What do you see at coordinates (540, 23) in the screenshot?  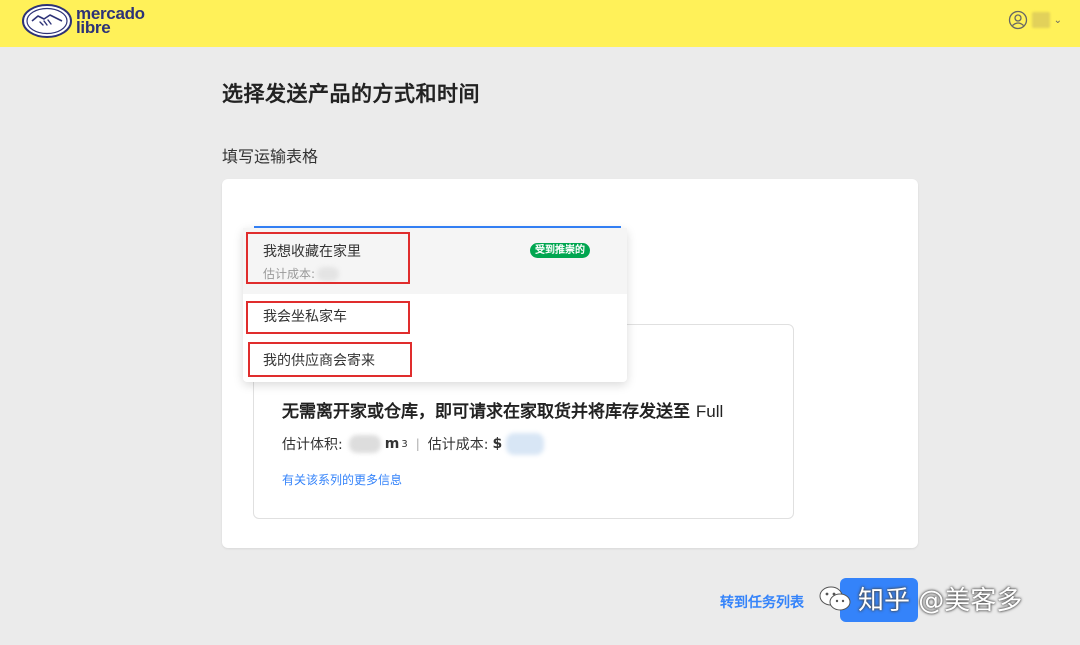 I see `top-header: mercado libre ⌄` at bounding box center [540, 23].